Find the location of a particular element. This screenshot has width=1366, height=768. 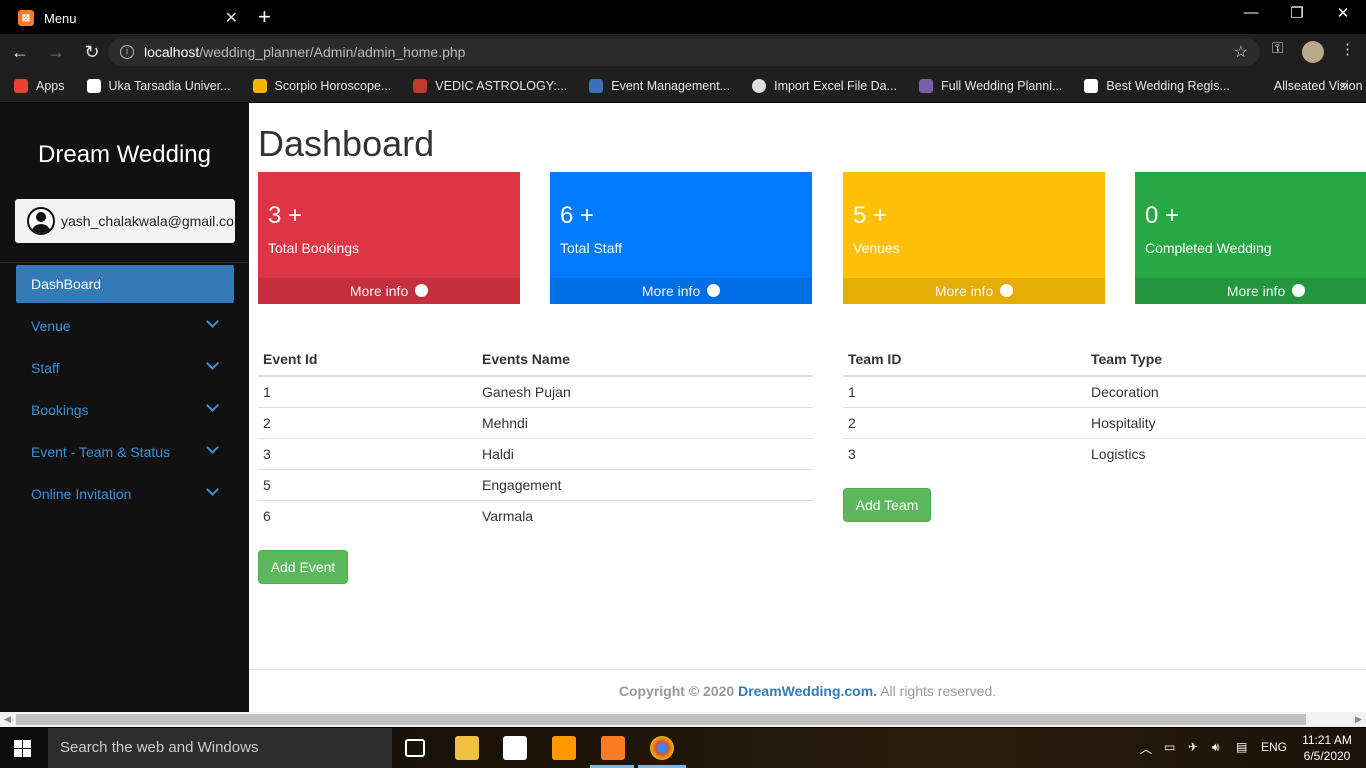

file-explorer-icon is located at coordinates (467, 748).